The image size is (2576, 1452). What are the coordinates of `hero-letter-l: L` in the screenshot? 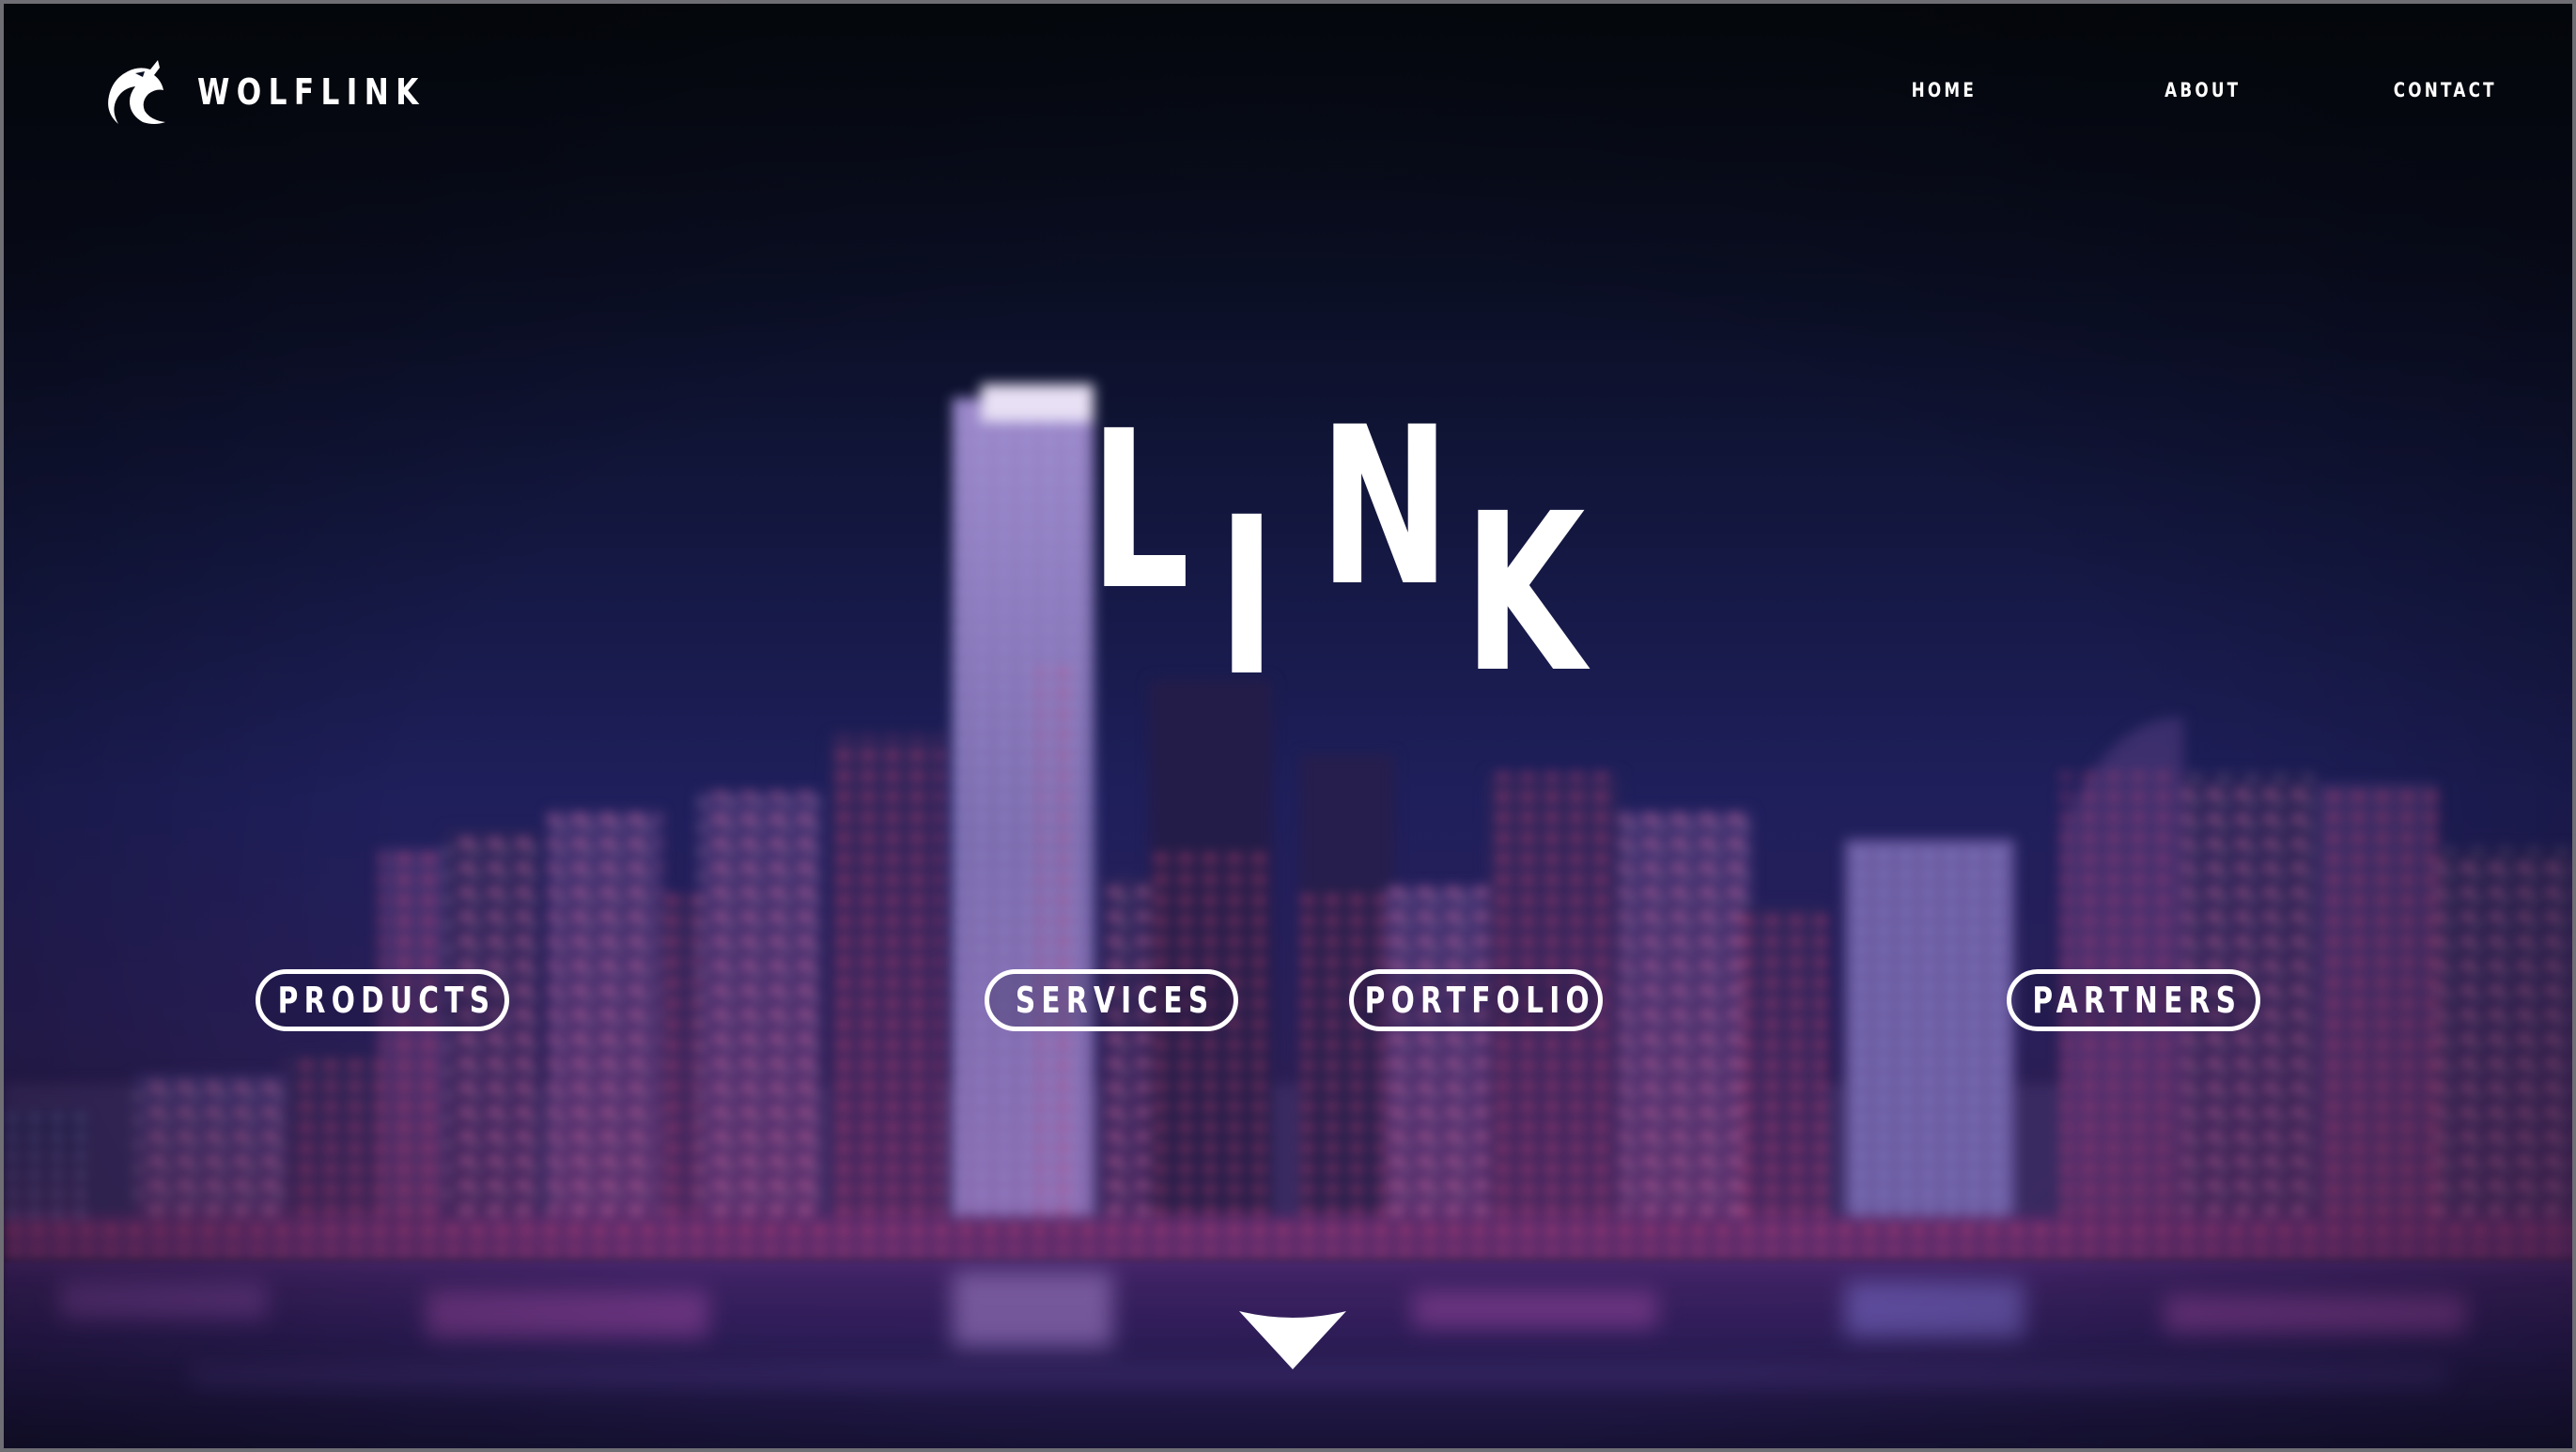 It's located at (1140, 511).